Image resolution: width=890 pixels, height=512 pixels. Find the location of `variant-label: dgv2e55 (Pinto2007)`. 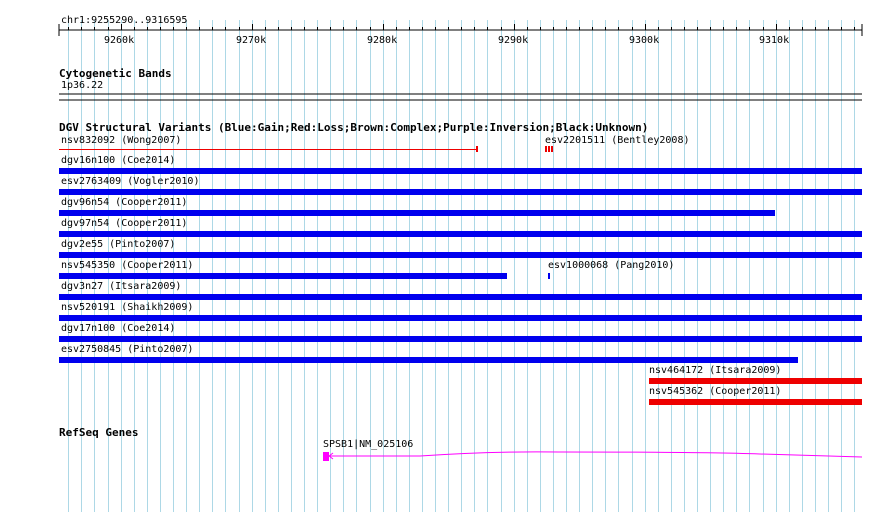

variant-label: dgv2e55 (Pinto2007) is located at coordinates (118, 245).